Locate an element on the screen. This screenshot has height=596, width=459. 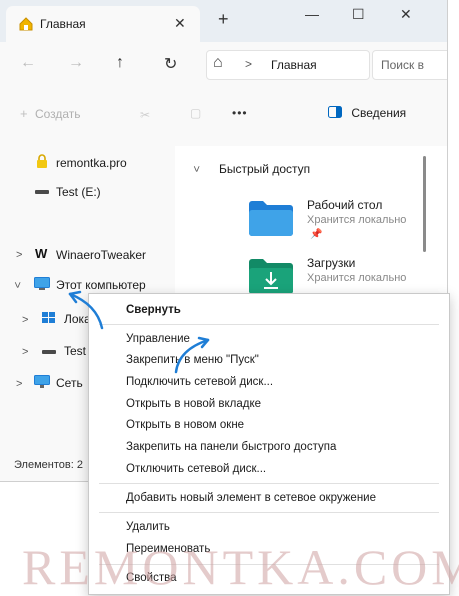
annotation-arrows is located at coordinates (139, 332).